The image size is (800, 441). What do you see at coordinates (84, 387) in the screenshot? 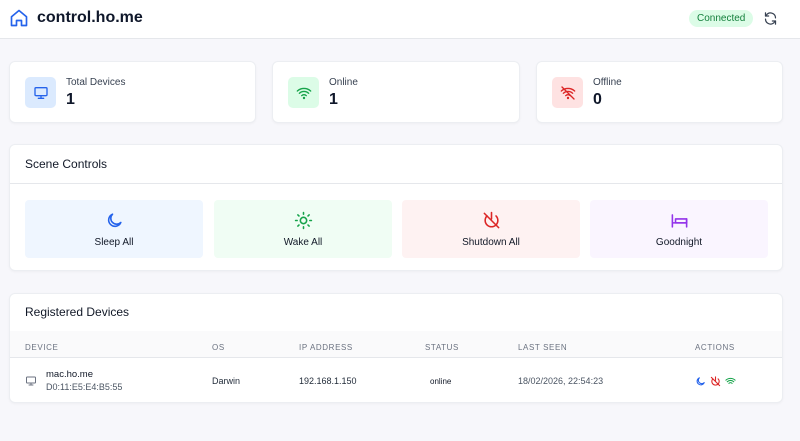
I see `device-mac-address: D0:11:E5:E4:B5:55` at bounding box center [84, 387].